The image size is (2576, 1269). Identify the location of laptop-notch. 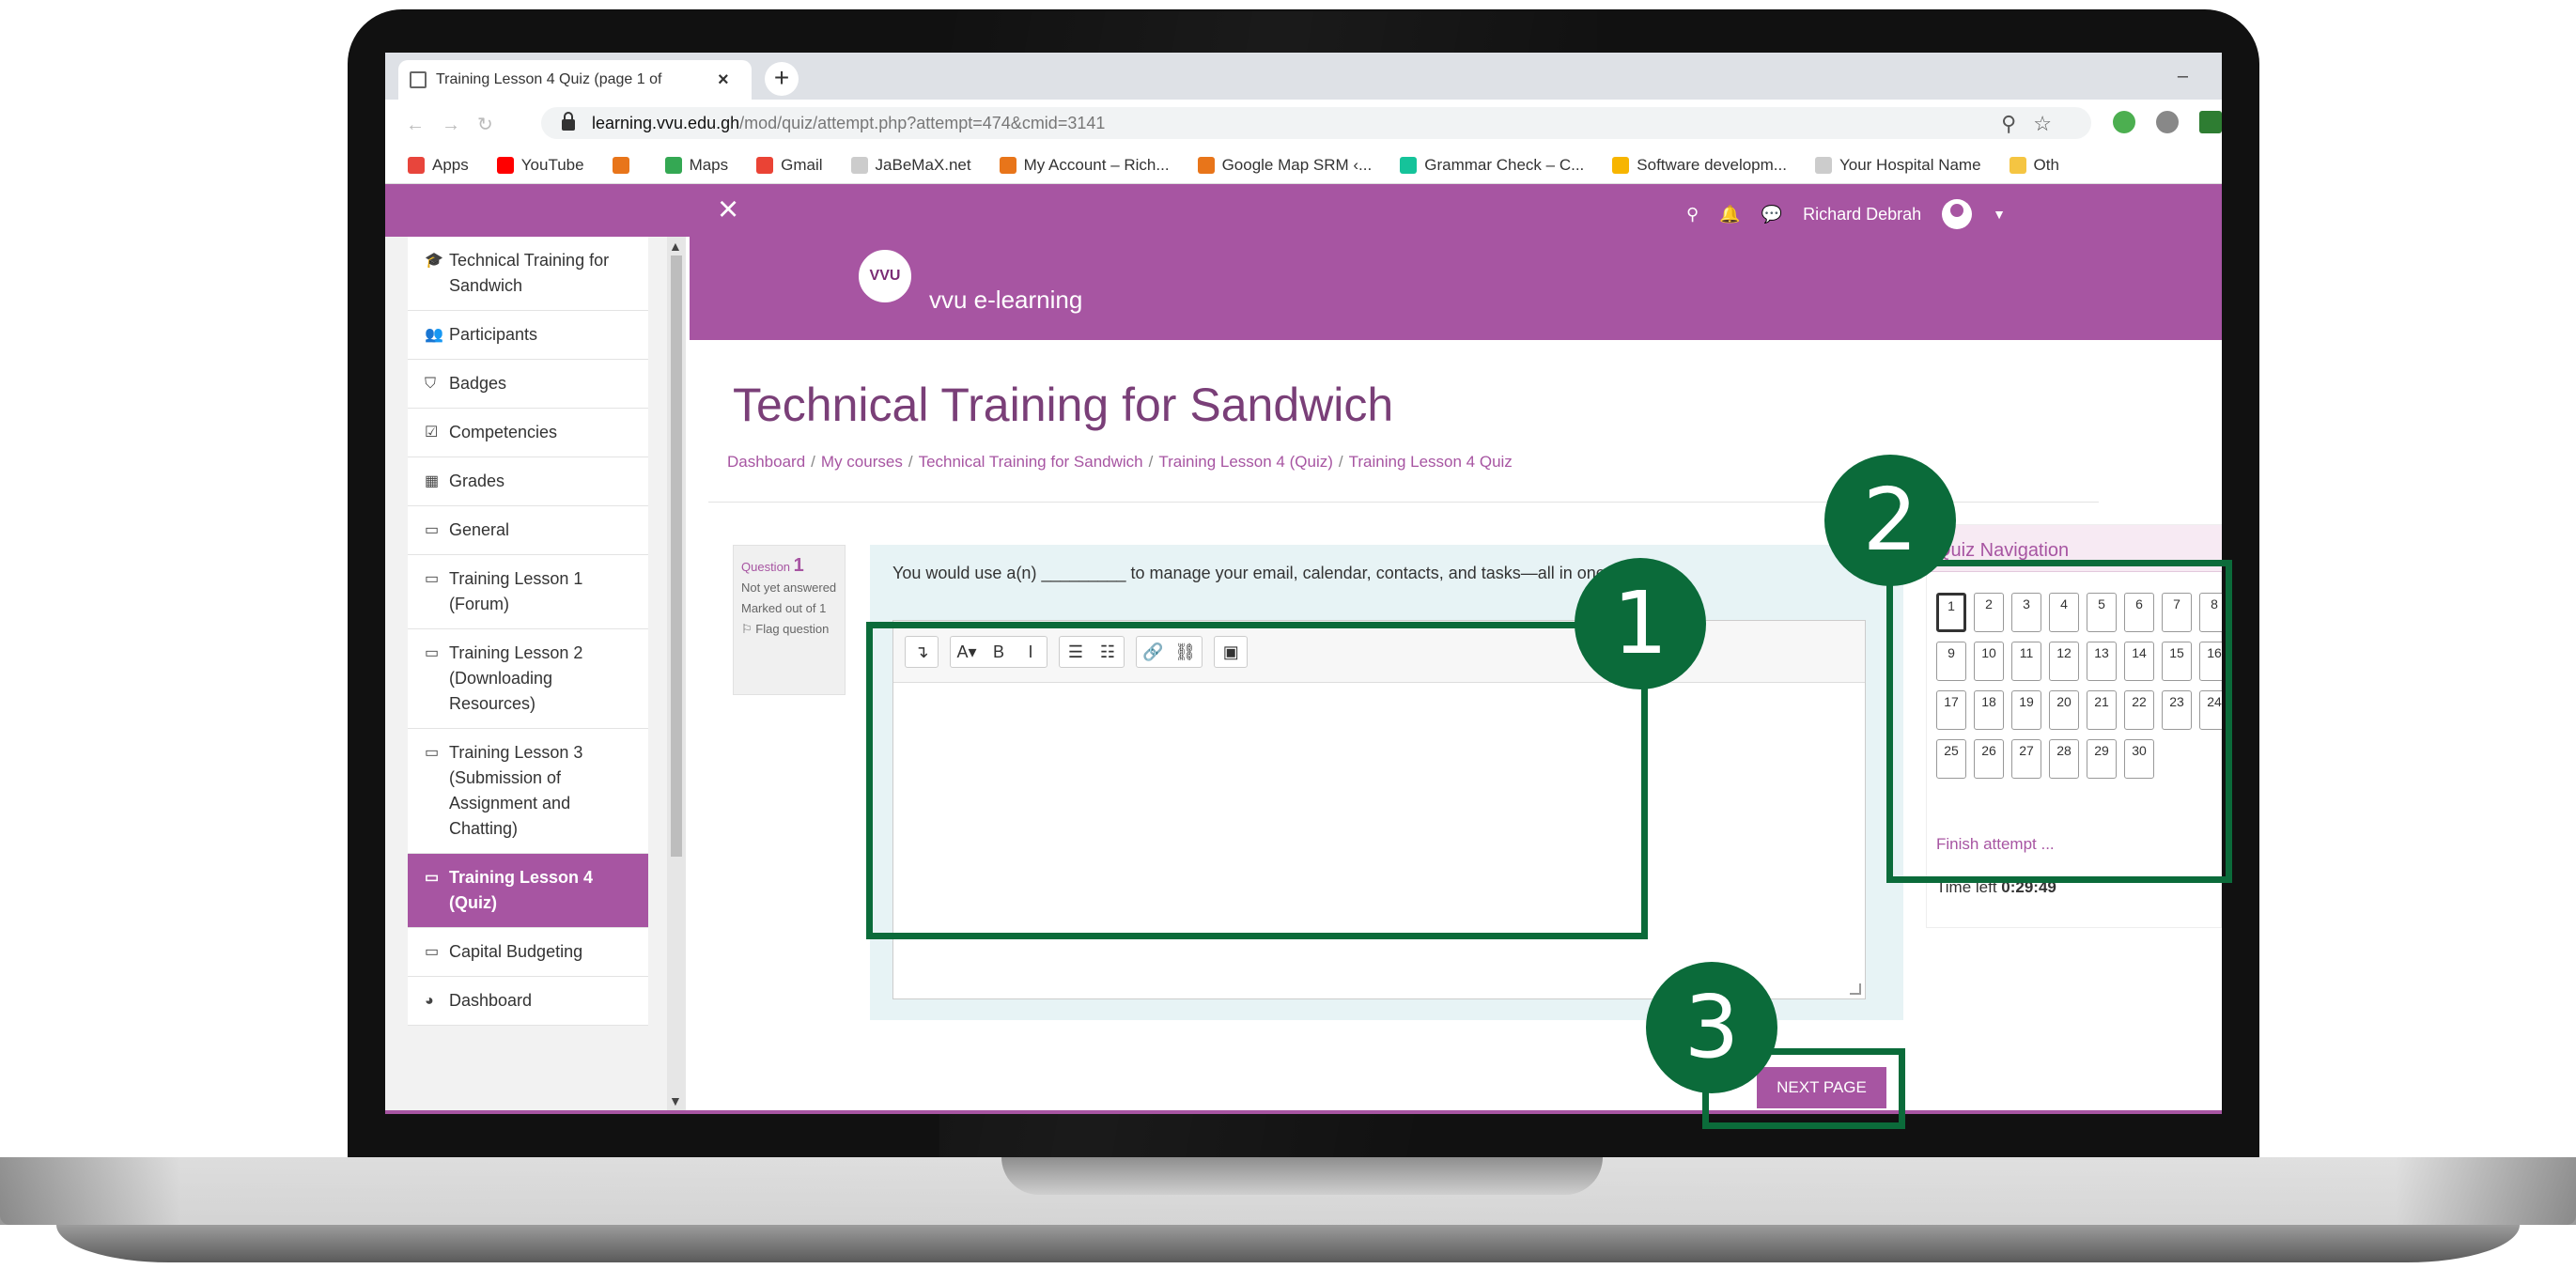
(1302, 1176).